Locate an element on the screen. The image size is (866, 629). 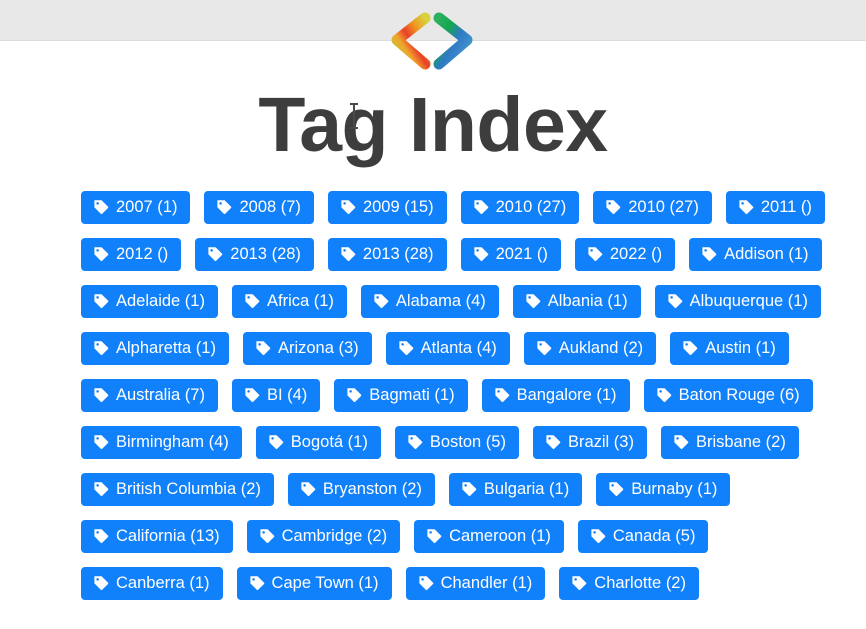
tag-link: 2012 () is located at coordinates (131, 254).